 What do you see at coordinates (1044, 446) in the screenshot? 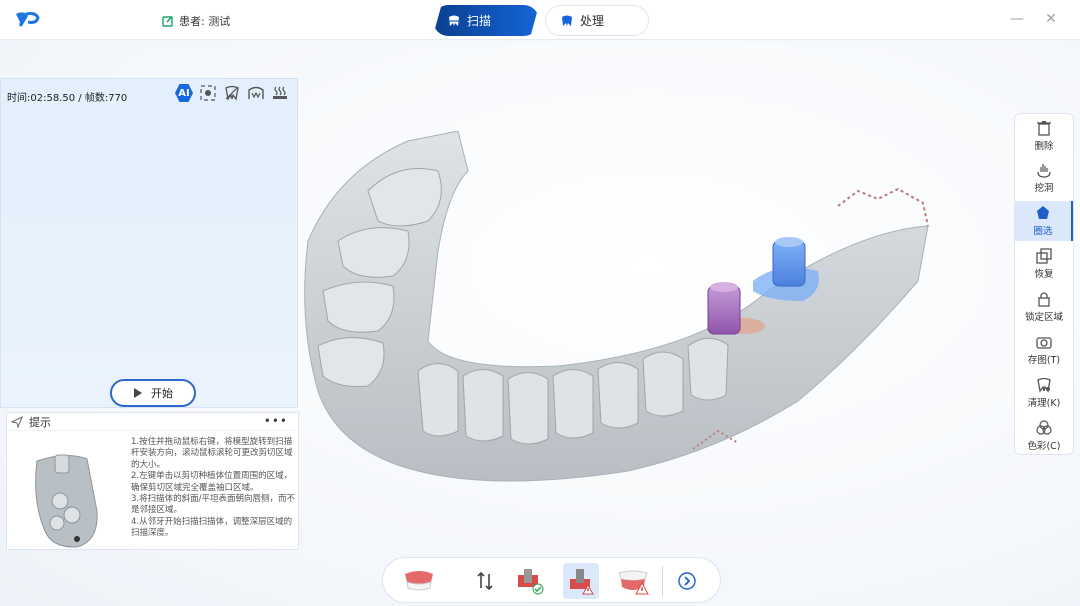
I see `color-label: 色彩(C)` at bounding box center [1044, 446].